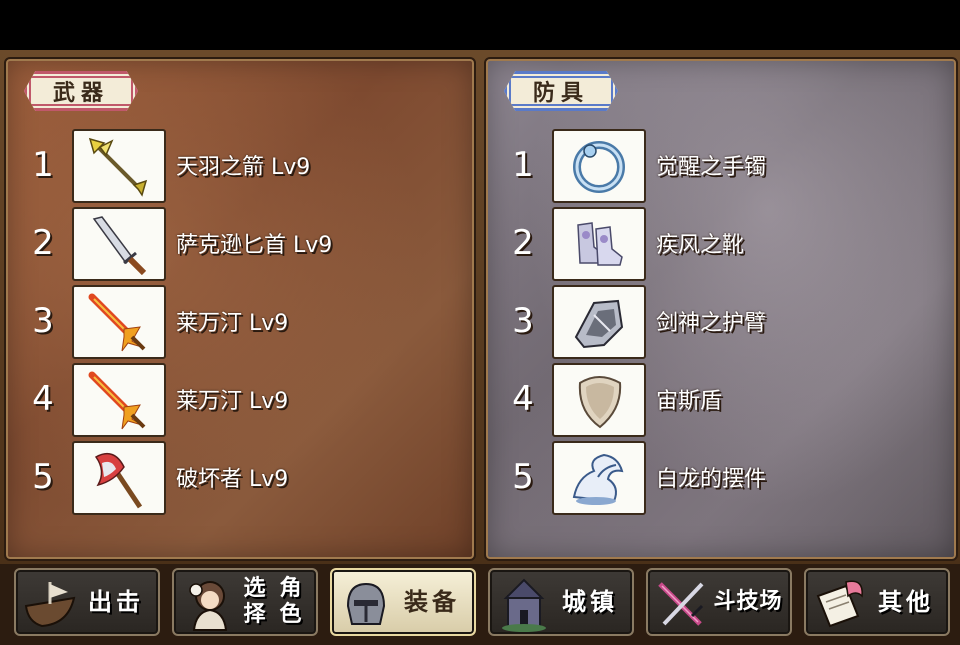 The height and width of the screenshot is (645, 960). Describe the element at coordinates (711, 167) in the screenshot. I see `armor-name: 觉醒之手镯` at that location.